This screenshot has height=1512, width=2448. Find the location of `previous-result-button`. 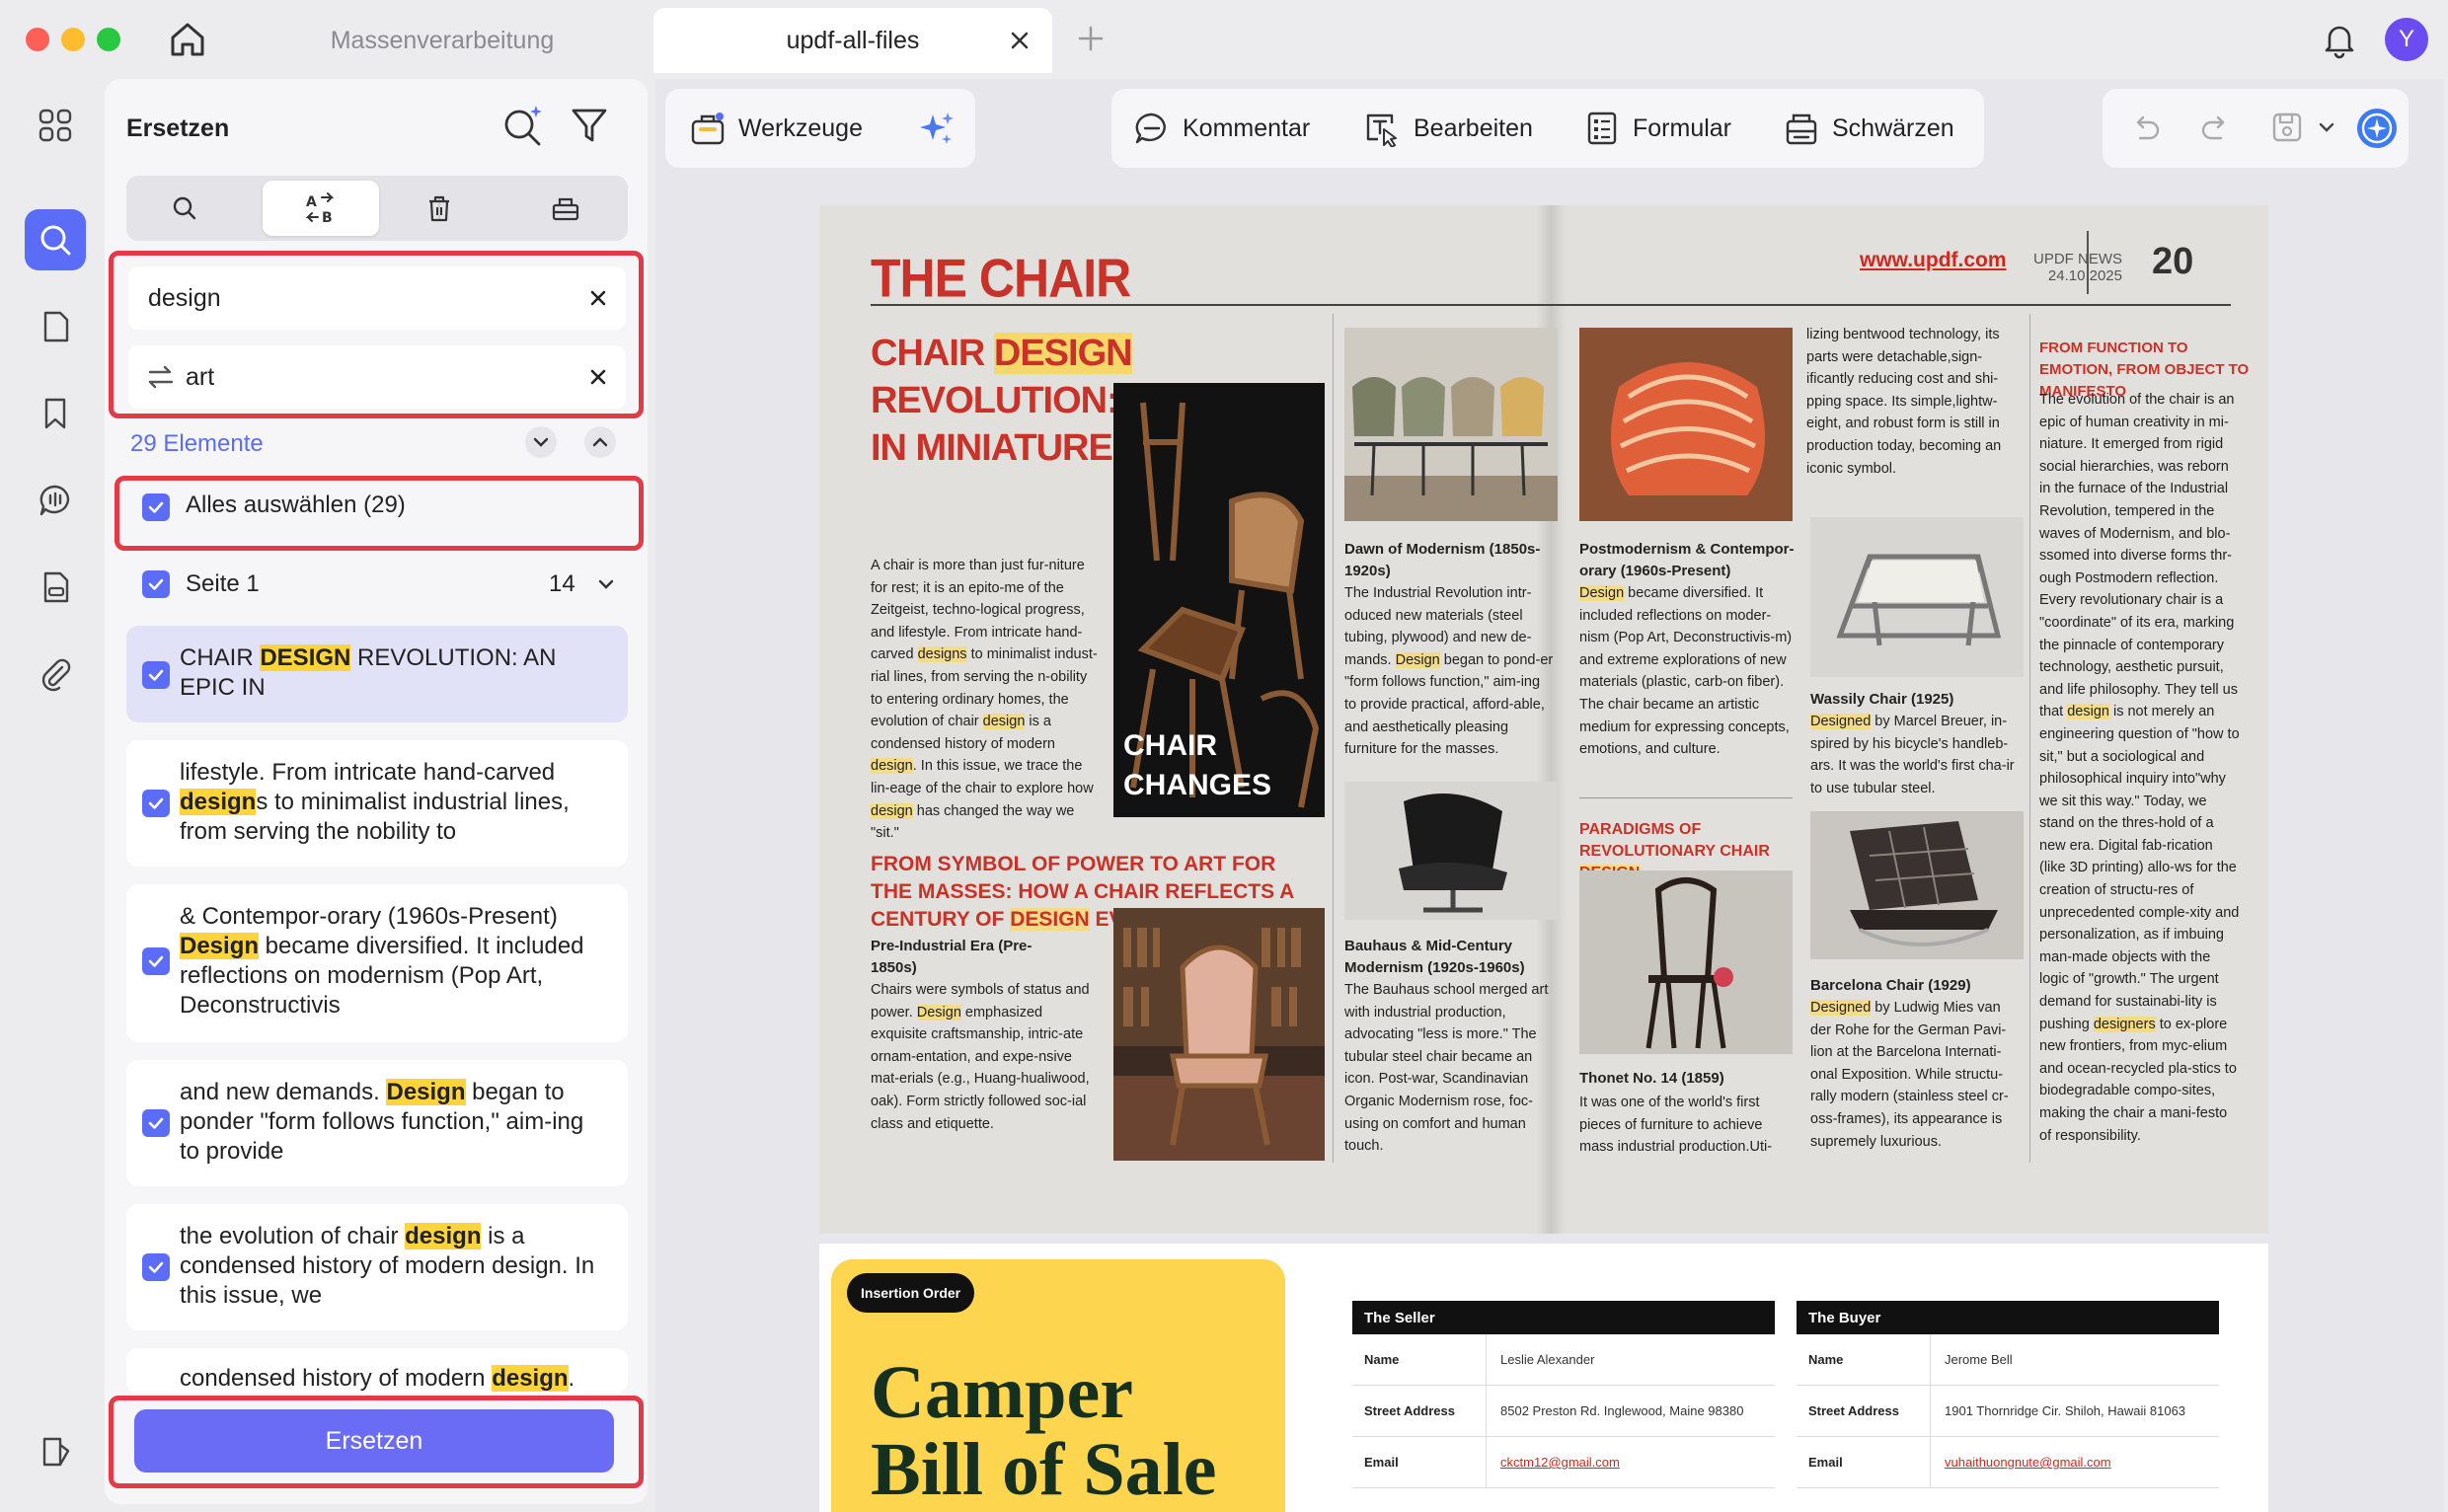

previous-result-button is located at coordinates (600, 442).